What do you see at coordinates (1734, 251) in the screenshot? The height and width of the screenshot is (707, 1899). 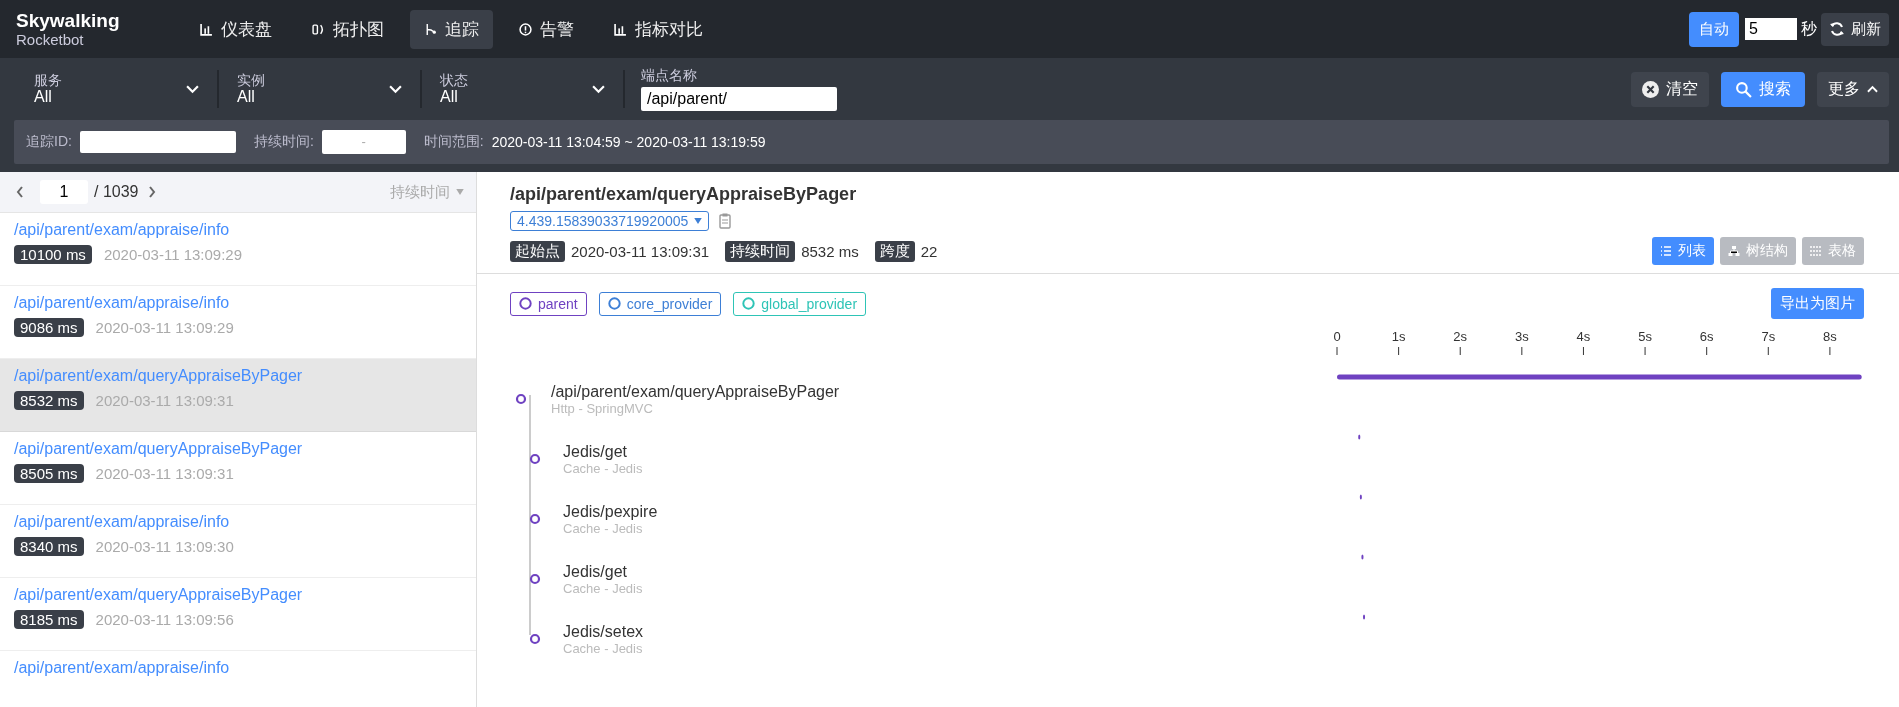 I see `tree-icon` at bounding box center [1734, 251].